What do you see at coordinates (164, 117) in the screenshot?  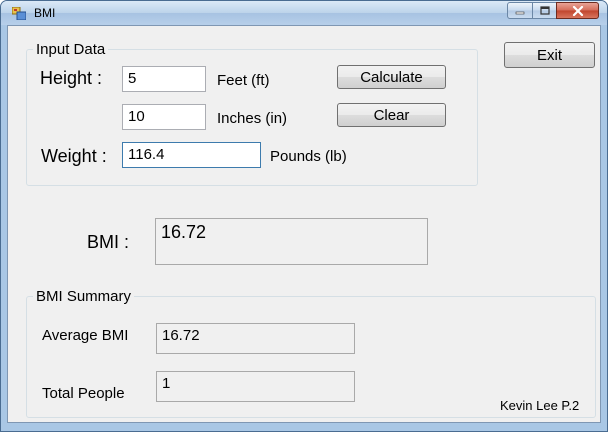 I see `inches-input: 10` at bounding box center [164, 117].